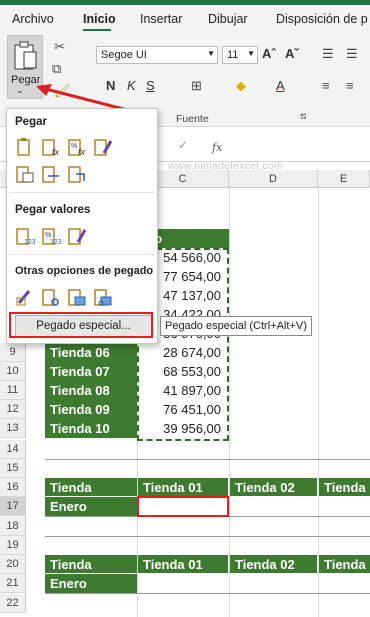 The height and width of the screenshot is (617, 370). I want to click on paste-special-highlight, so click(81, 325).